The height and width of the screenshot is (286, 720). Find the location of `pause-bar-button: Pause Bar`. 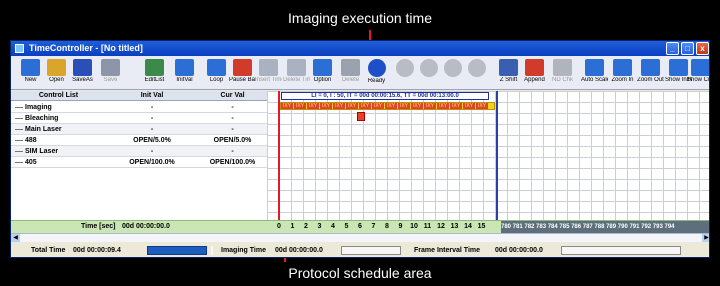

pause-bar-button: Pause Bar is located at coordinates (242, 73).